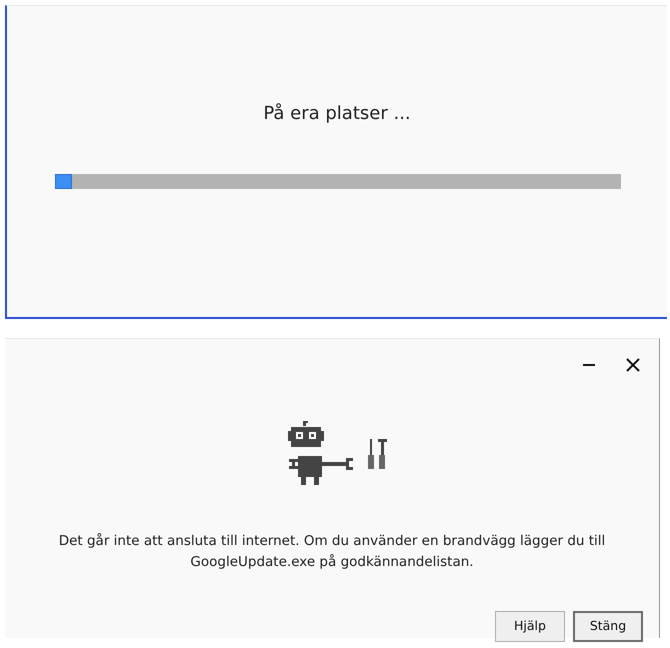 The height and width of the screenshot is (648, 670). Describe the element at coordinates (633, 365) in the screenshot. I see `close-icon` at that location.